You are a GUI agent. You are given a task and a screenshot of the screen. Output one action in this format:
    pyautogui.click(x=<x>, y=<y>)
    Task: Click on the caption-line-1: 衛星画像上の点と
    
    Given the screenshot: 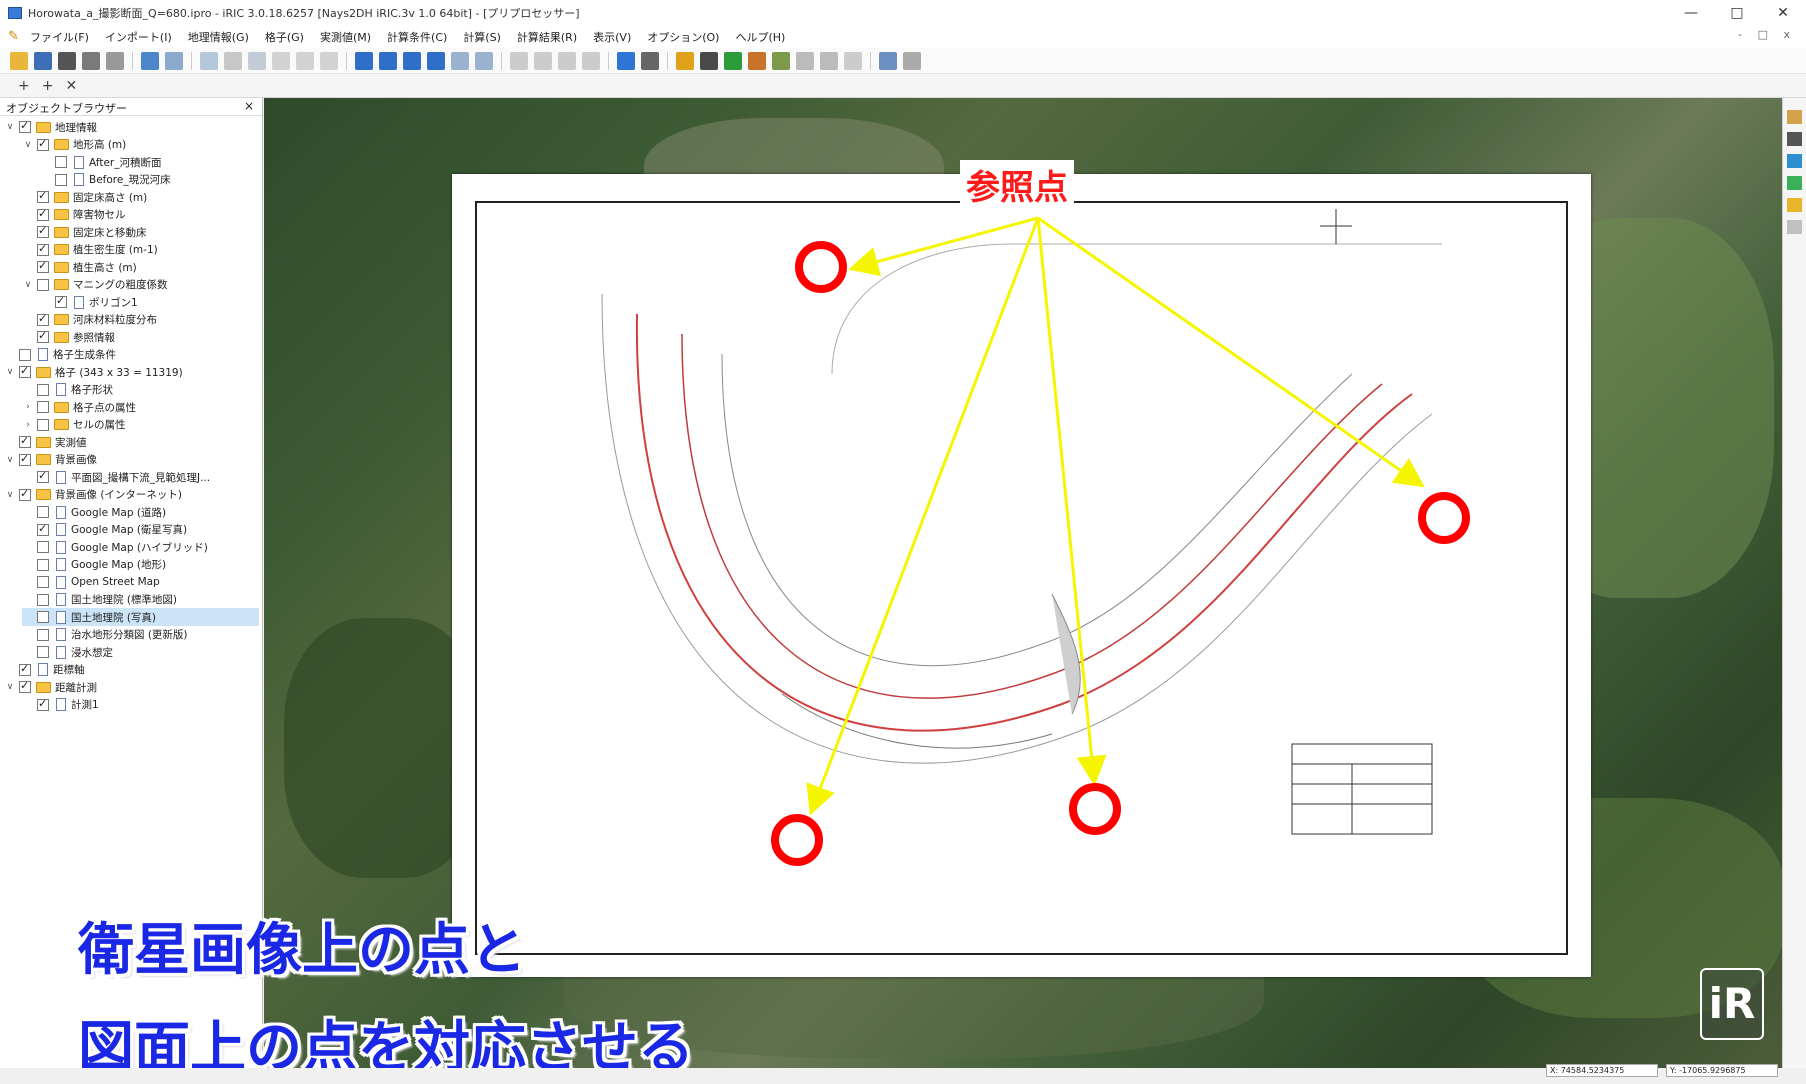 What is the action you would take?
    pyautogui.click(x=302, y=950)
    